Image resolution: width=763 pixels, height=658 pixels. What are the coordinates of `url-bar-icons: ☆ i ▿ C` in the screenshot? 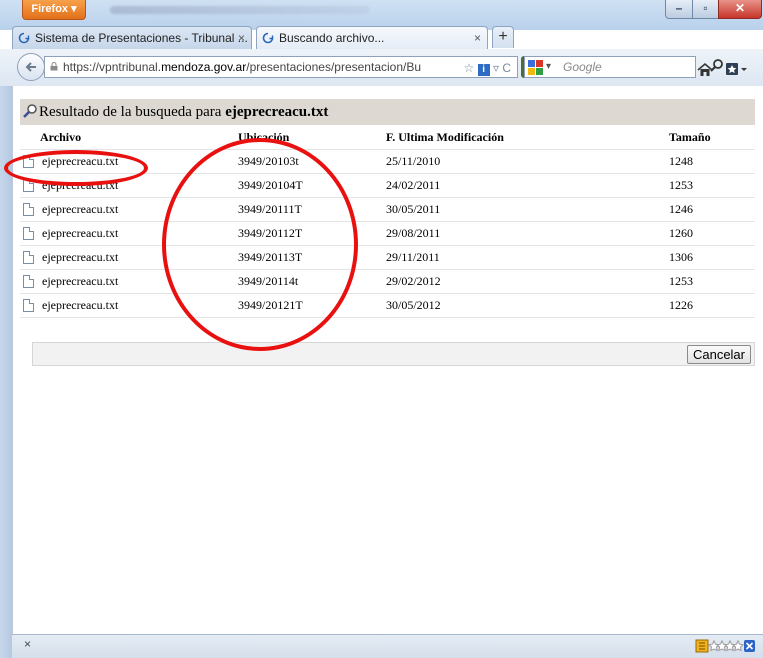 It's located at (487, 67).